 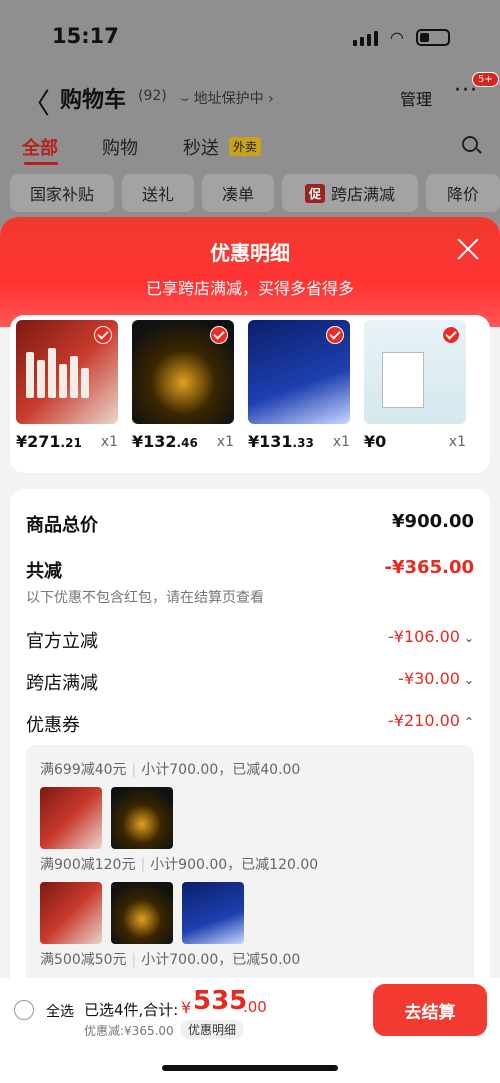 I want to click on product-price: ¥0, so click(x=375, y=441).